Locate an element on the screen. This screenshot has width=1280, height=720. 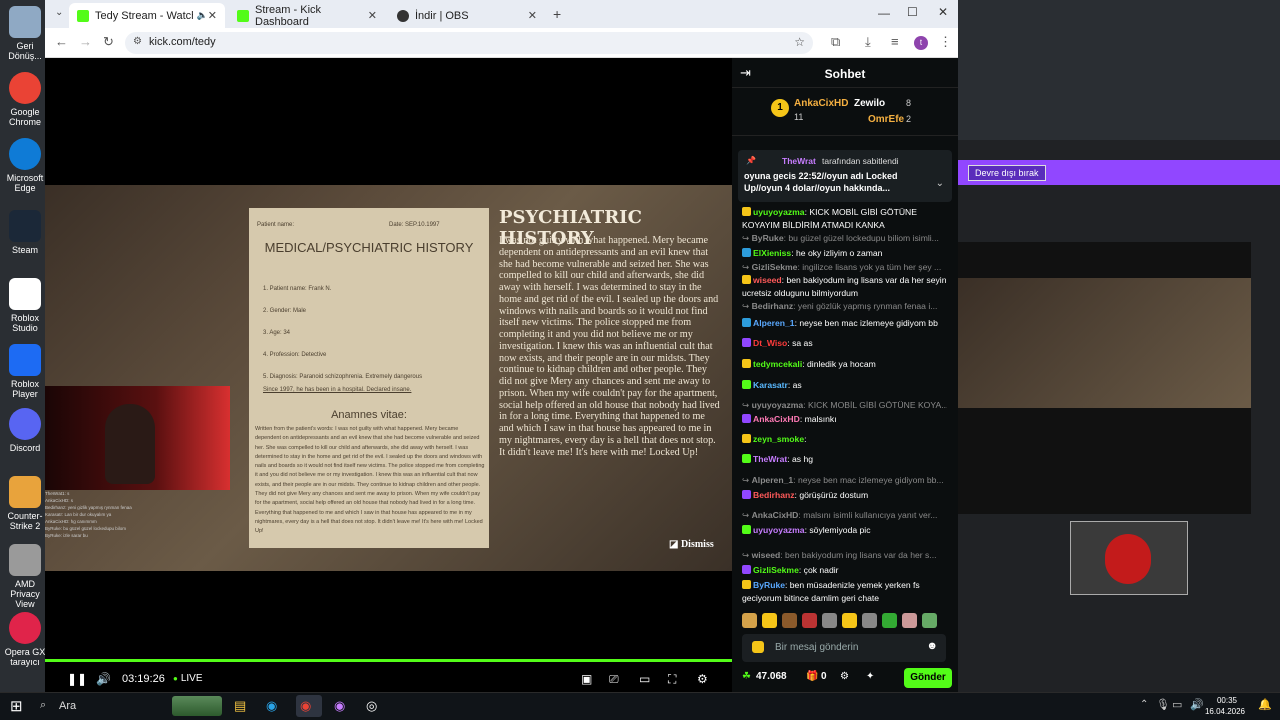
search-icon: ⌕ is located at coordinates (43, 705).